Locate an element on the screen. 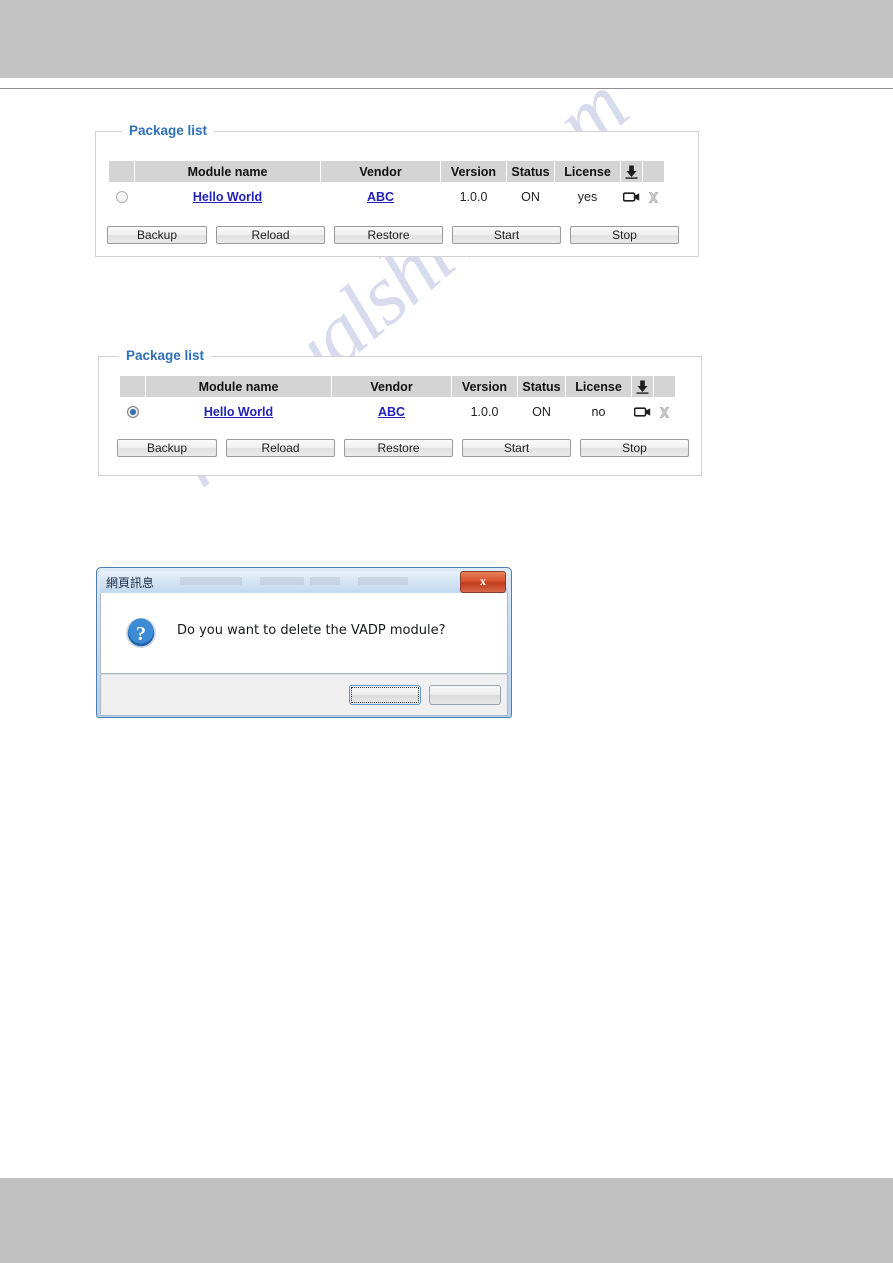 The image size is (893, 1263). license-cell: yes is located at coordinates (587, 196).